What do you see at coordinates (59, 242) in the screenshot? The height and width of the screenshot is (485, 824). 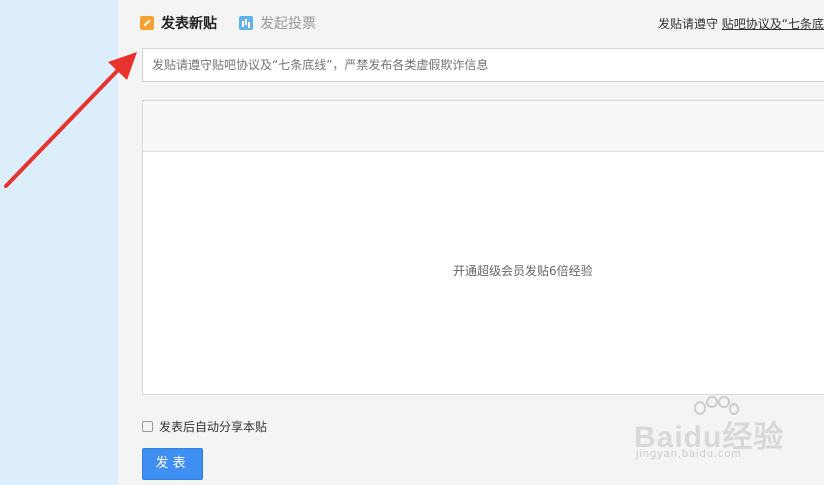 I see `left-sidebar-strip` at bounding box center [59, 242].